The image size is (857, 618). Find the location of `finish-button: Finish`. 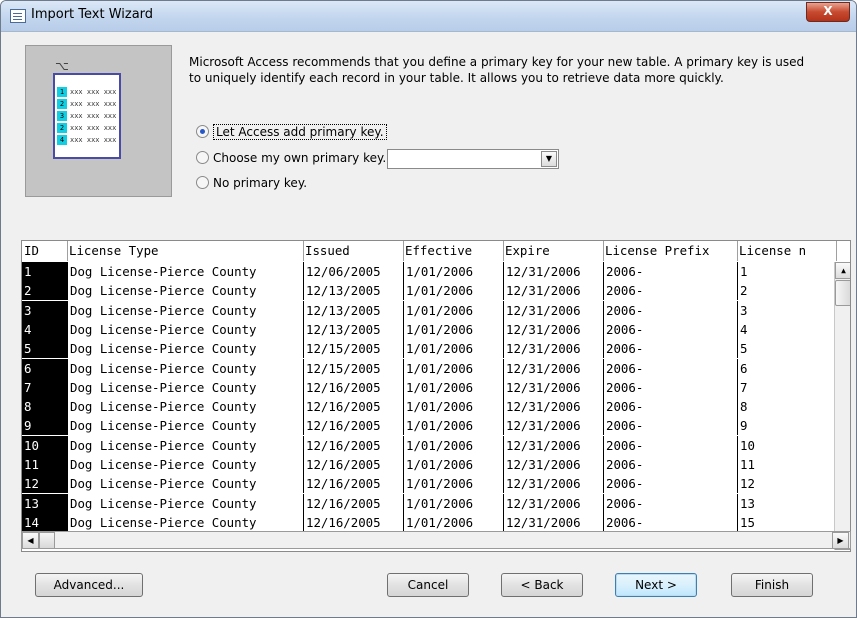

finish-button: Finish is located at coordinates (772, 585).